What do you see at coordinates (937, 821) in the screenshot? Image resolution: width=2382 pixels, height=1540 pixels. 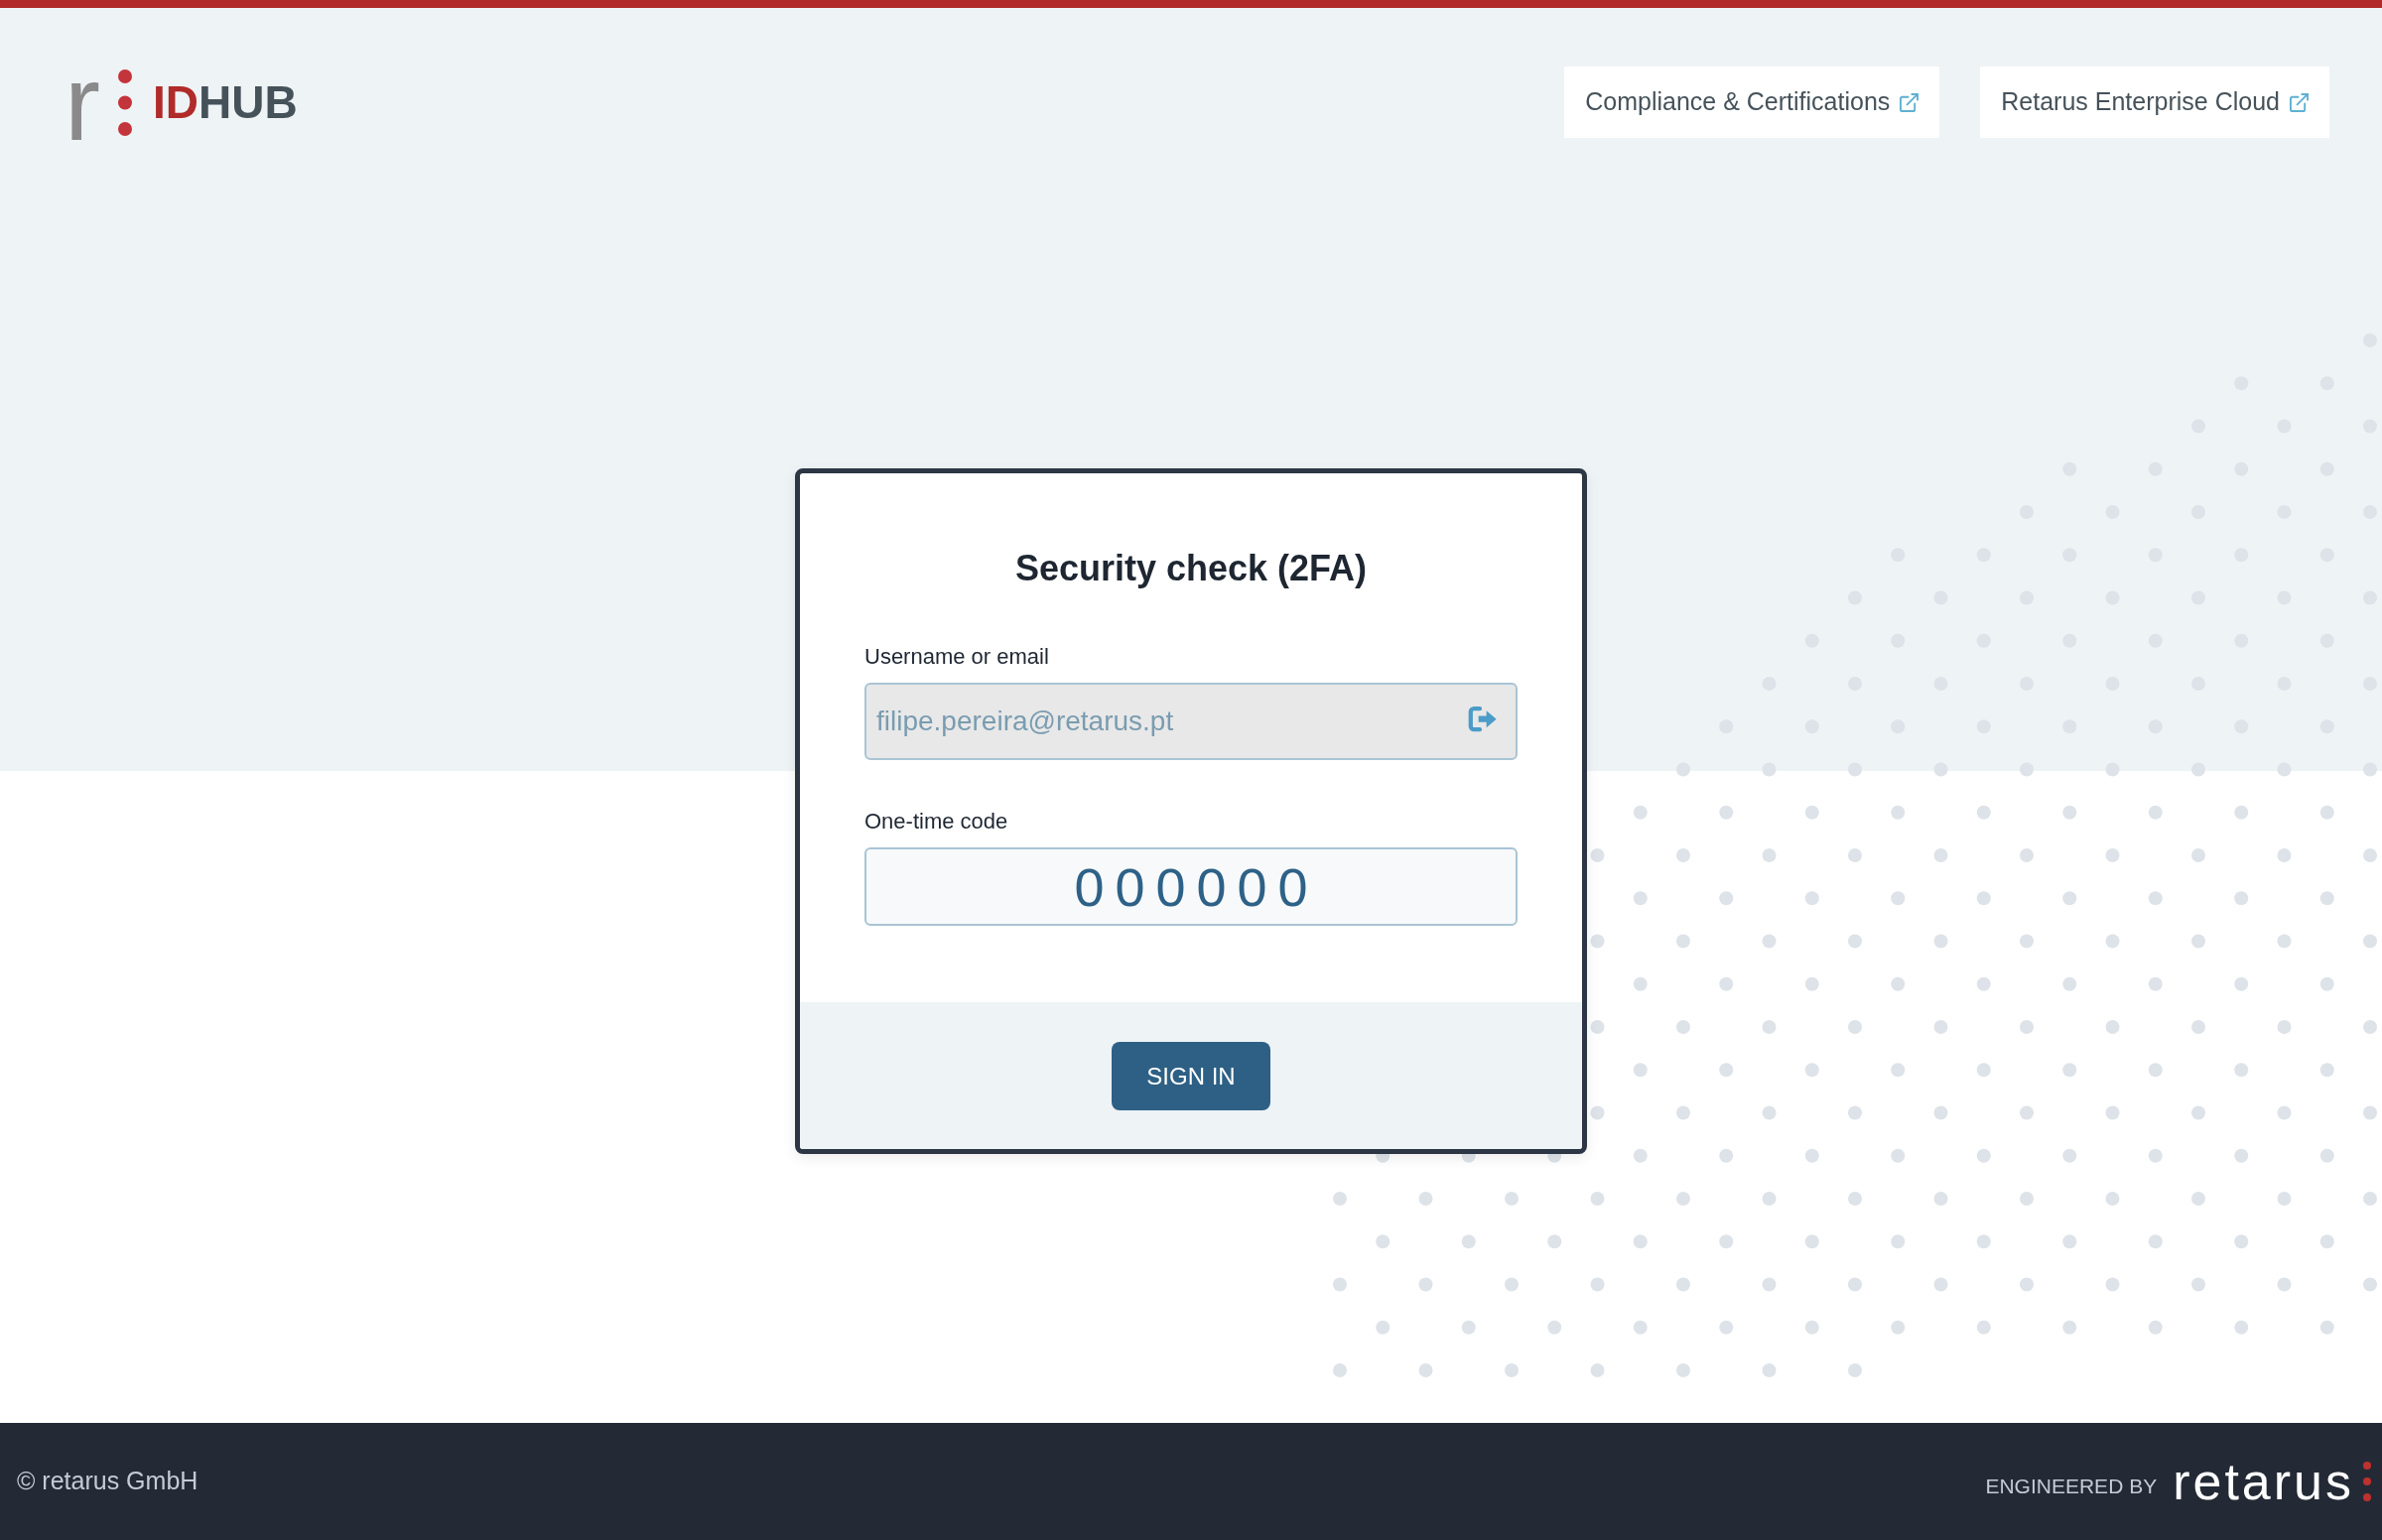 I see `field-label: One-time code` at bounding box center [937, 821].